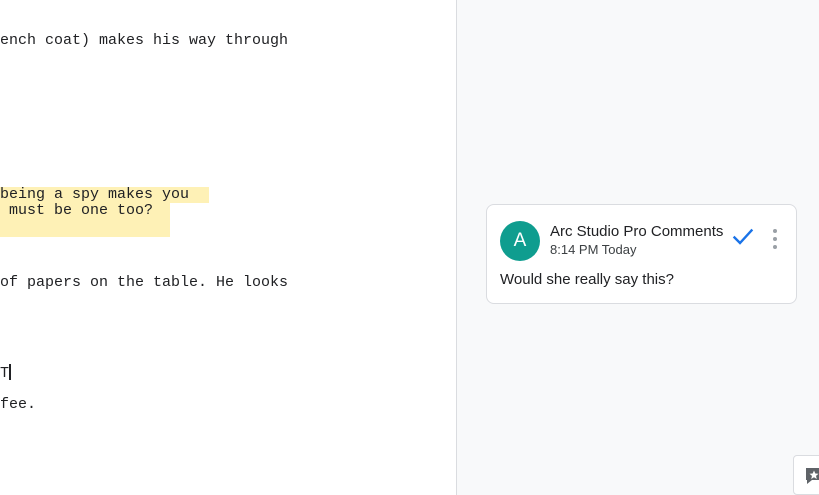  Describe the element at coordinates (775, 239) in the screenshot. I see `more-options-button` at that location.